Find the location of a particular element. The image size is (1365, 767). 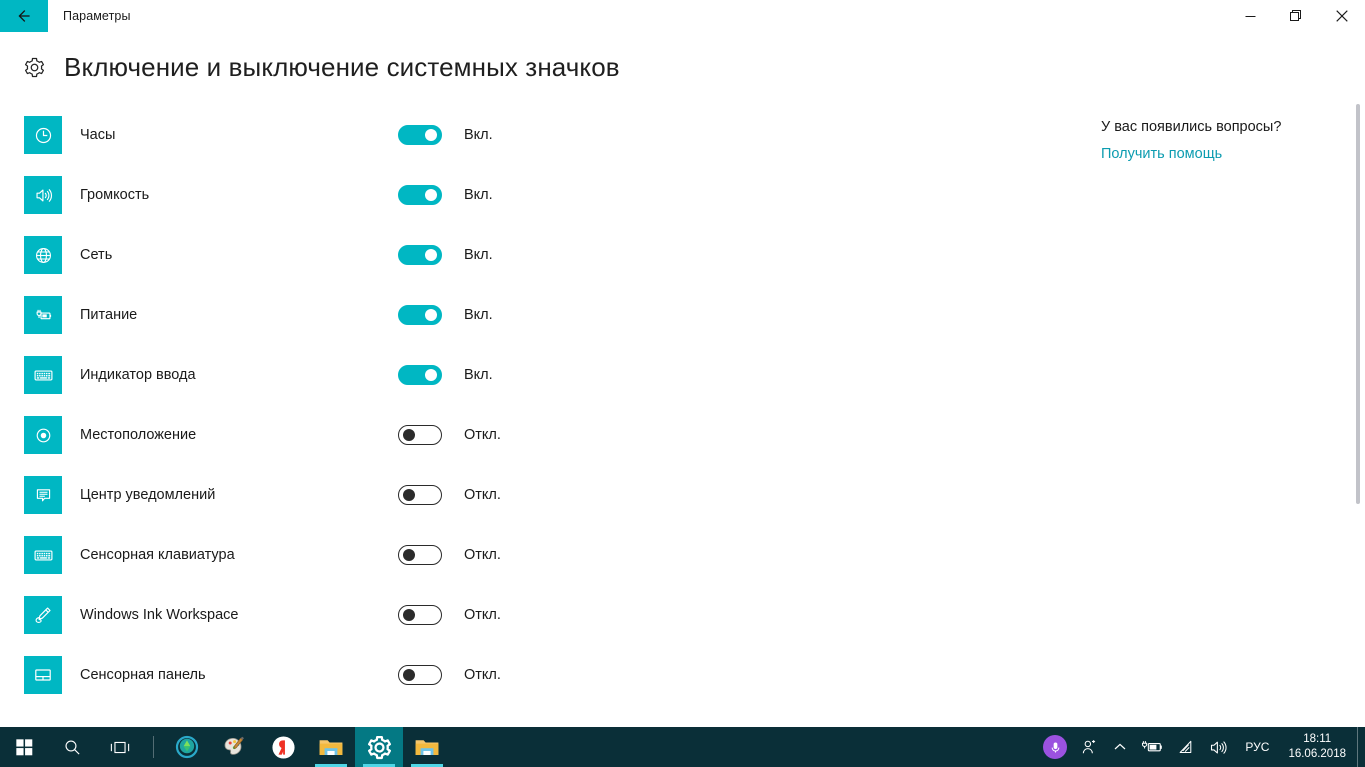

microphone-icon is located at coordinates (1055, 747).